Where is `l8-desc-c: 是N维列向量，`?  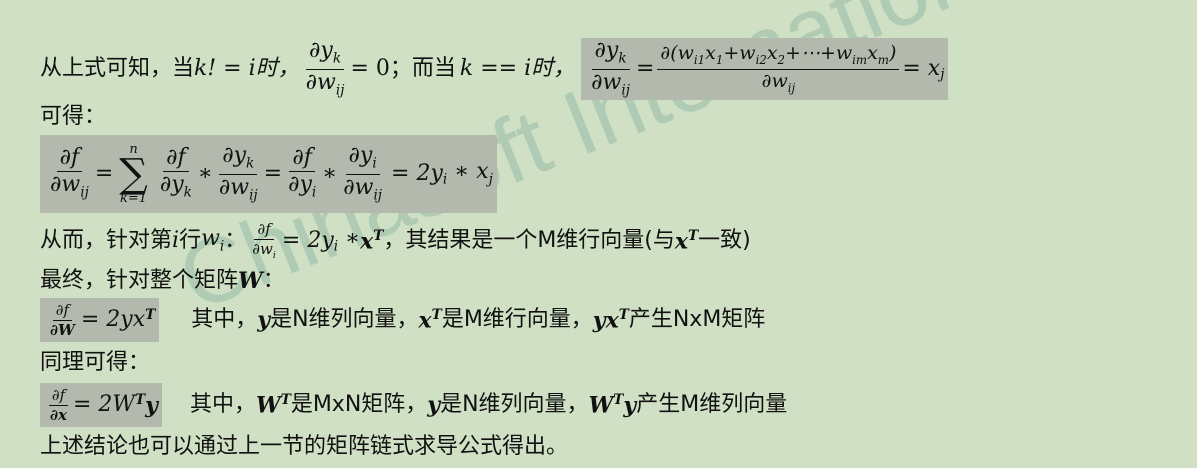 l8-desc-c: 是N维列向量， is located at coordinates (514, 404).